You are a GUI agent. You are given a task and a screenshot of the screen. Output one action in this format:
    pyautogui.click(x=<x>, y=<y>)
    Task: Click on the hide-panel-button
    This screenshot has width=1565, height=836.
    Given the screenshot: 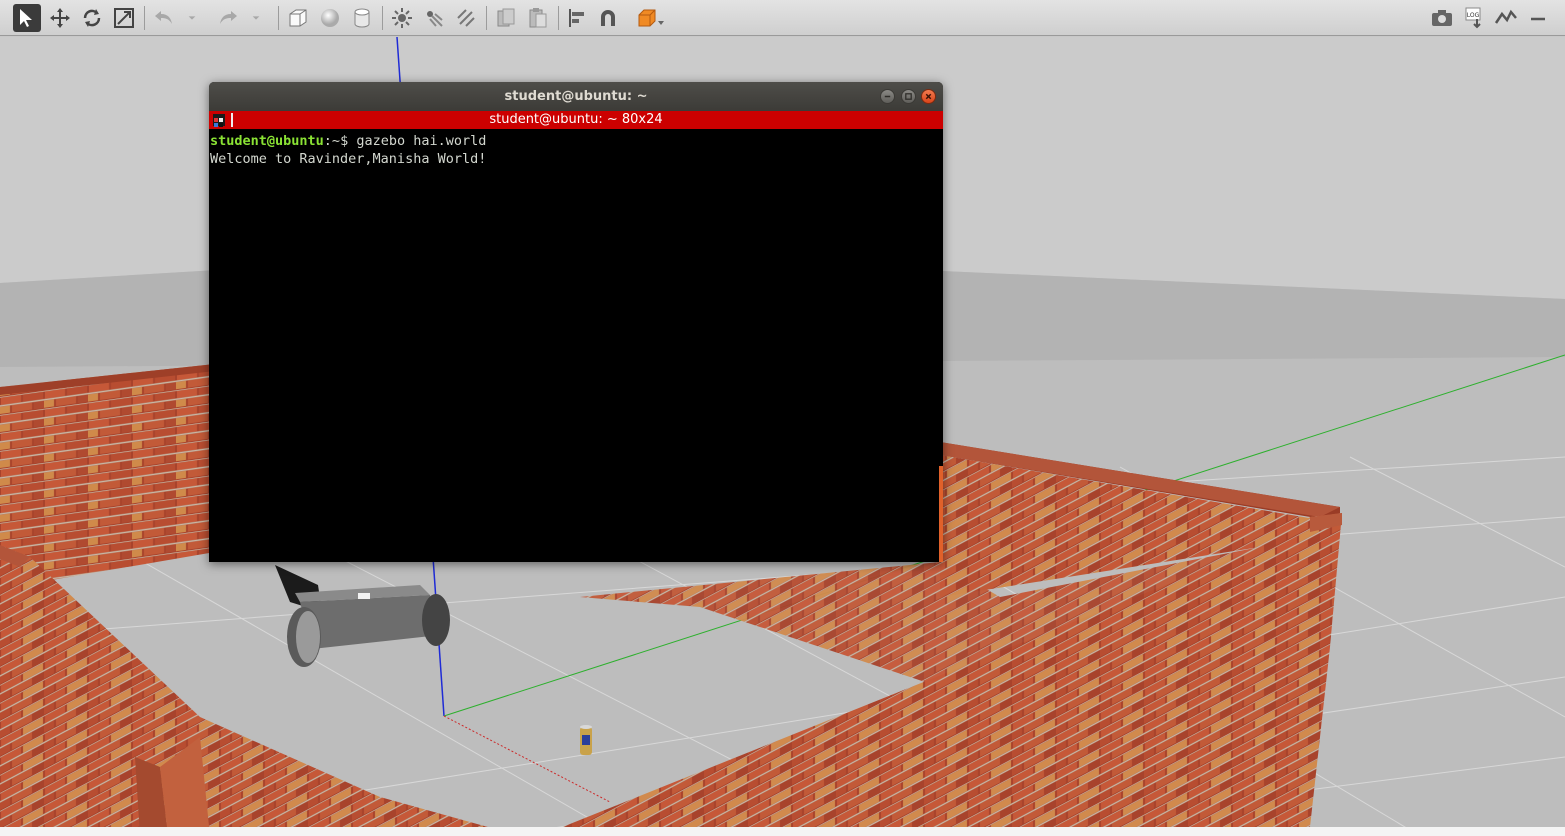 What is the action you would take?
    pyautogui.click(x=1538, y=18)
    